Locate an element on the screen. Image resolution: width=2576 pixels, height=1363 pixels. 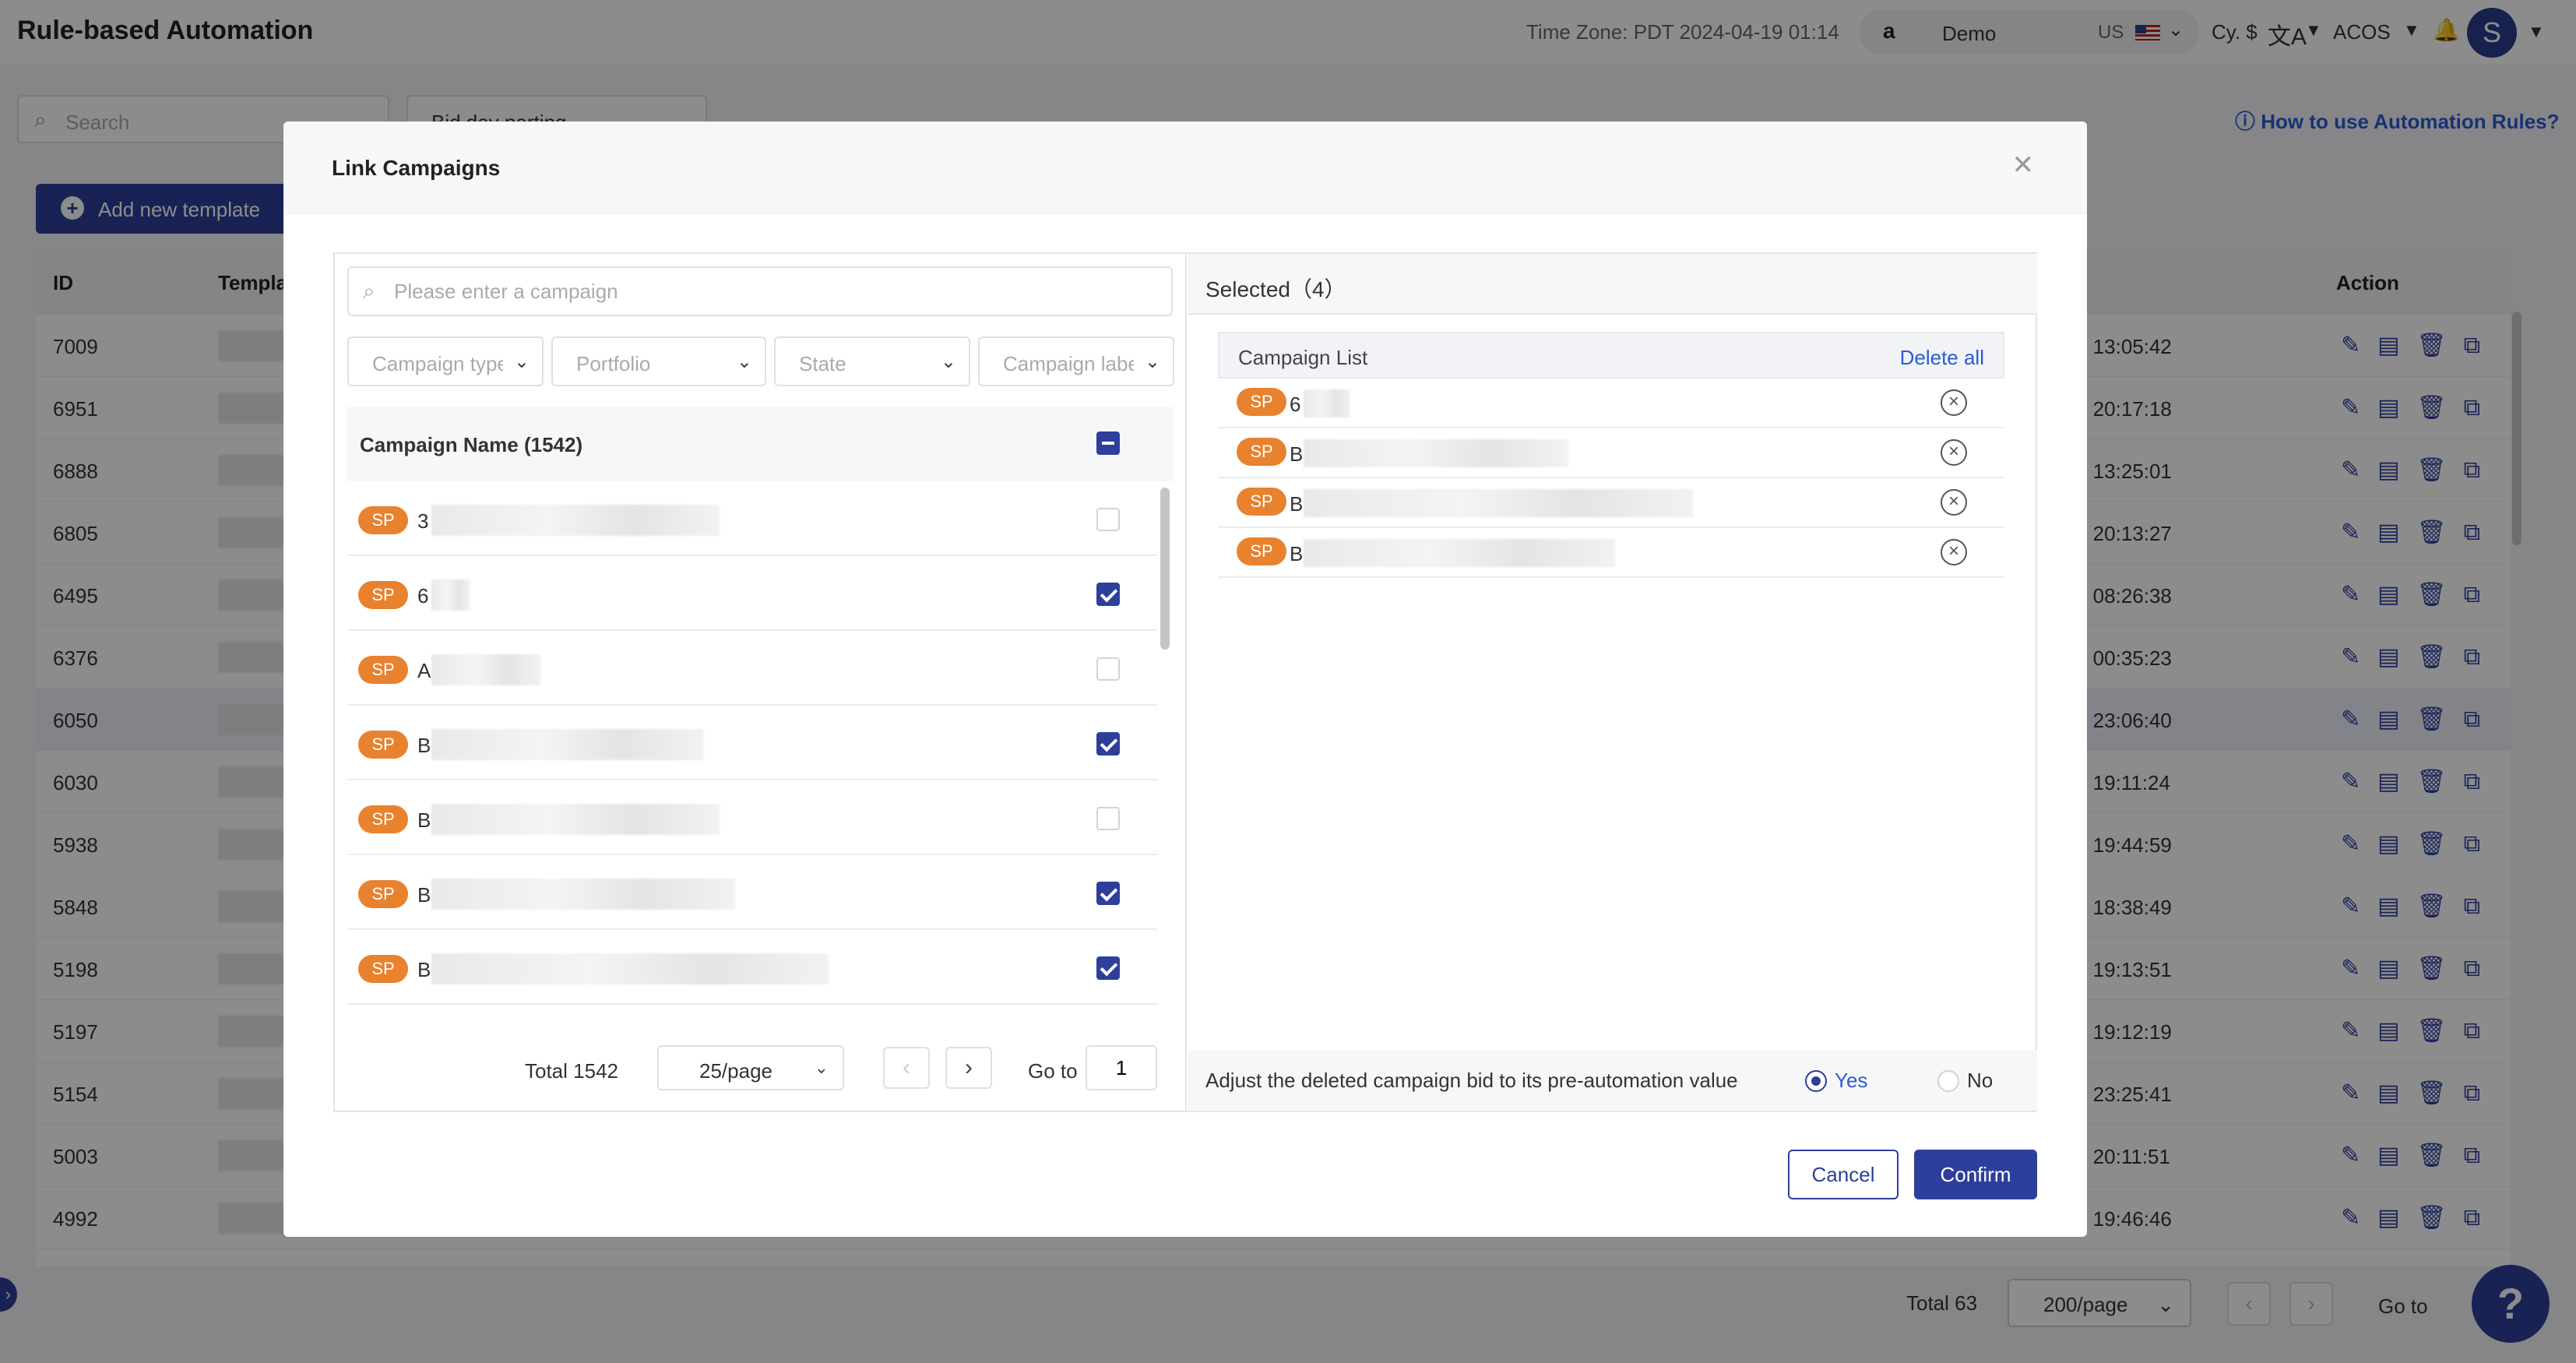
campaign-list: SP 3 SP 6 SP A SP B SP B SP B SP B is located at coordinates (752, 746).